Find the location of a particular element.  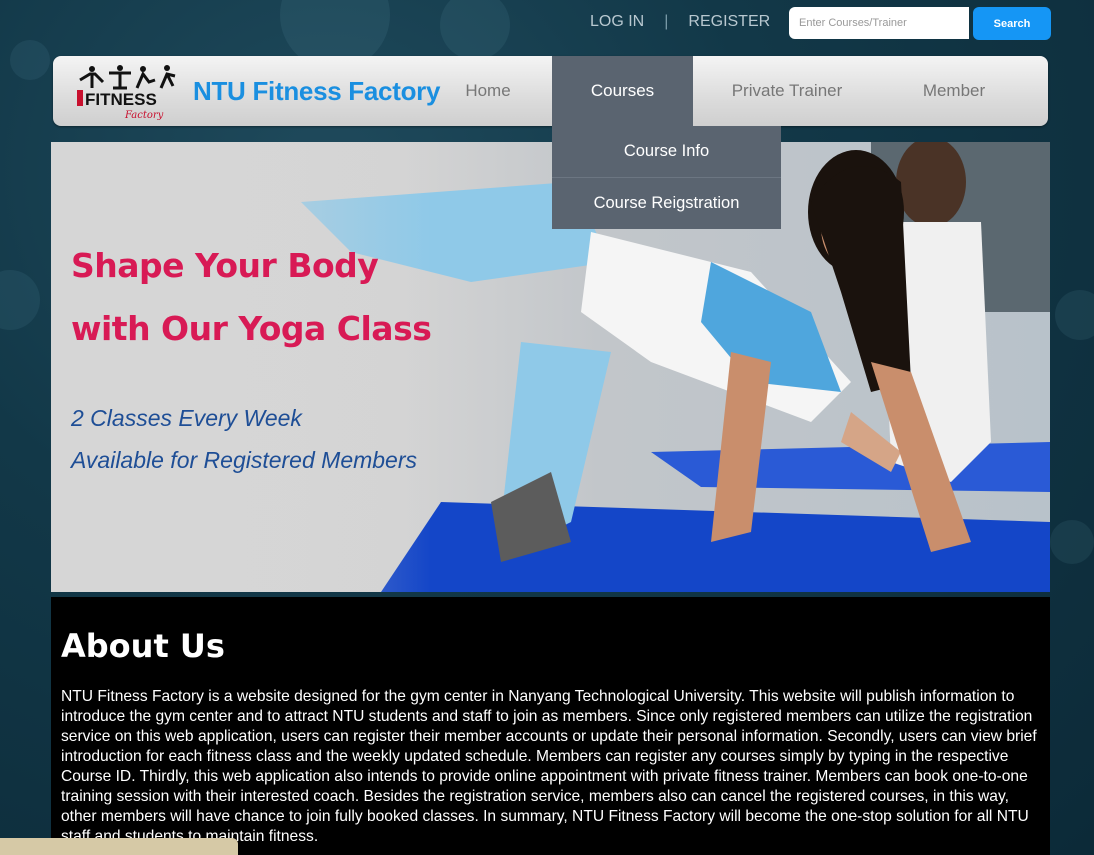

nav-courses: Courses is located at coordinates (622, 91).